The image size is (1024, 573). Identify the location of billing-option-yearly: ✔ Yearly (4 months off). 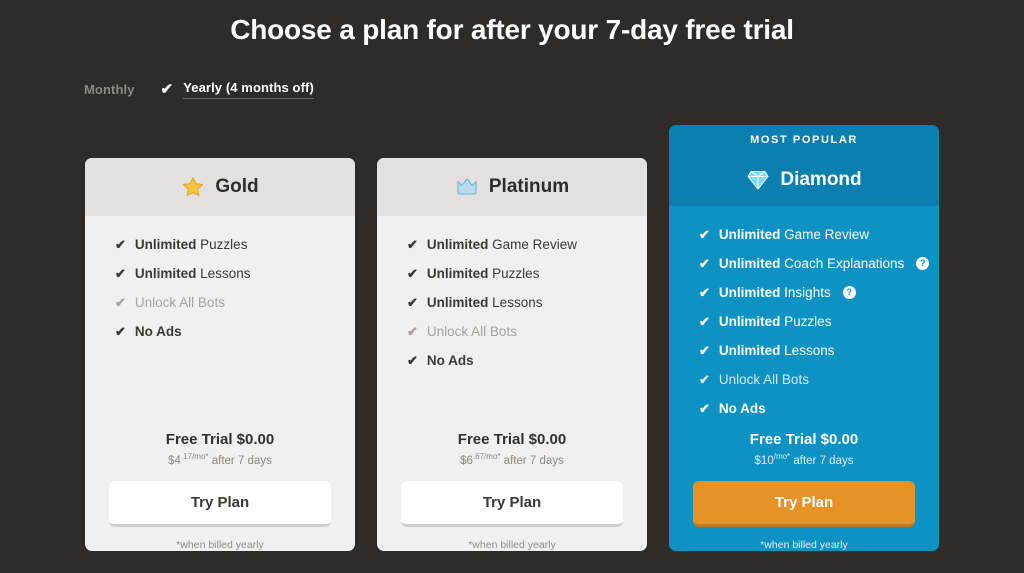
(237, 89).